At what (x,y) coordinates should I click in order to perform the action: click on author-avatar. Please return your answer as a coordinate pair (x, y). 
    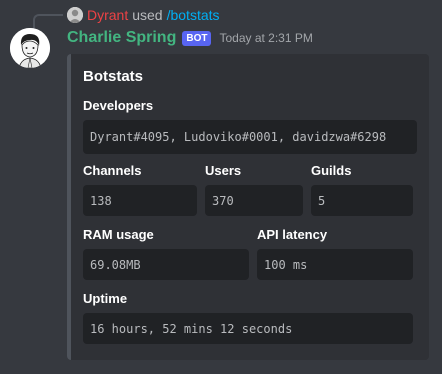
    Looking at the image, I should click on (30, 48).